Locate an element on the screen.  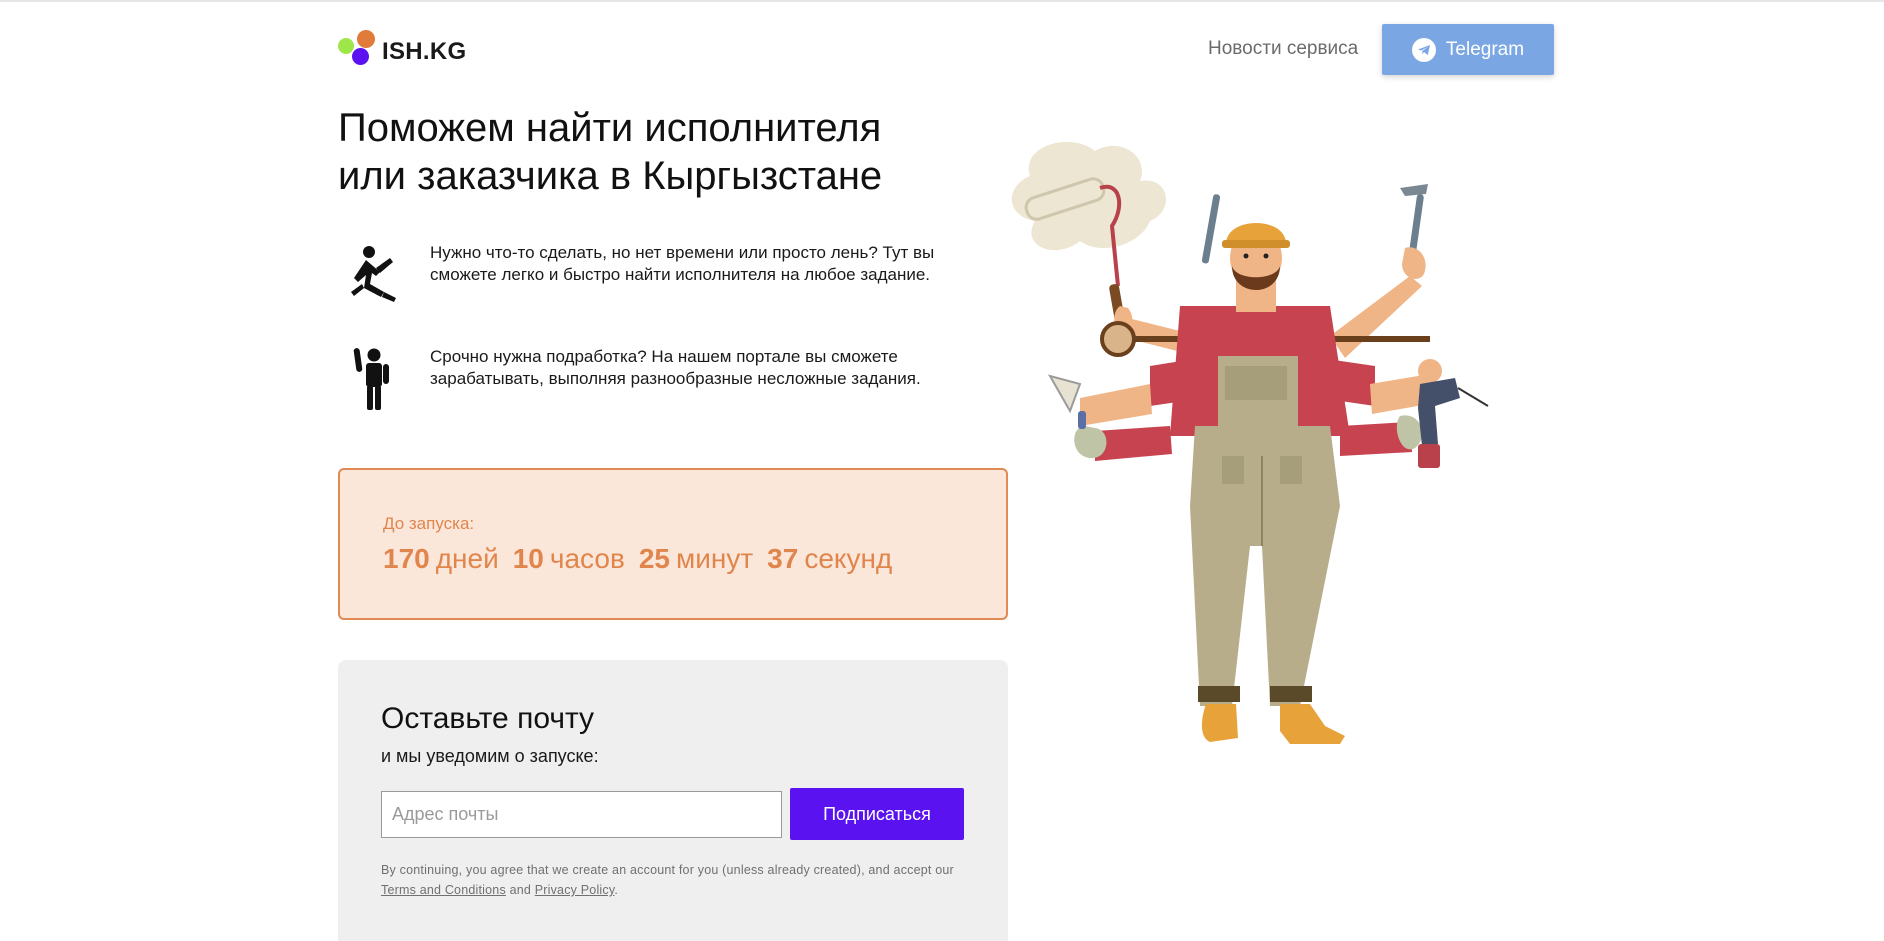
telegram-icon is located at coordinates (1423, 49).